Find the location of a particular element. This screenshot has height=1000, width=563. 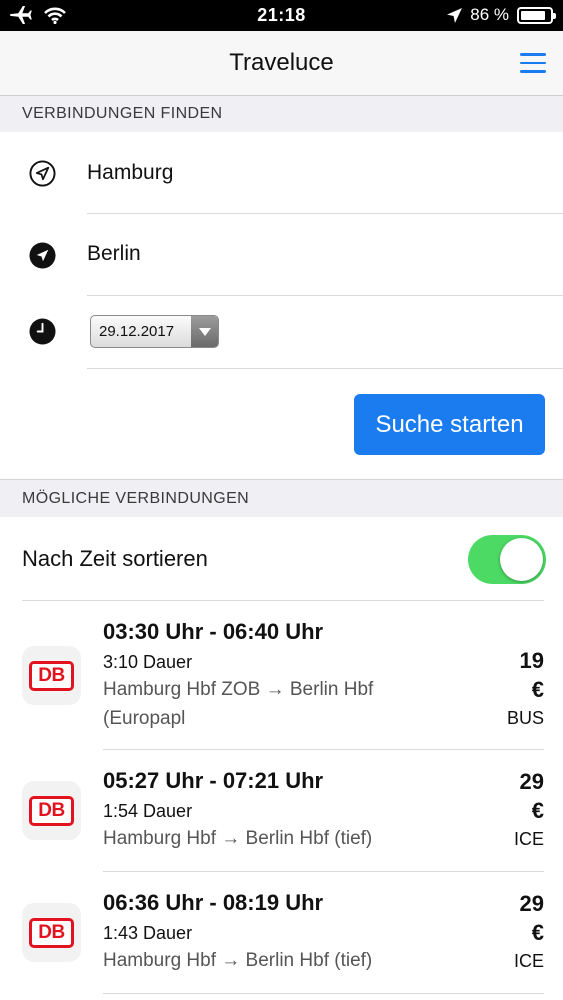

hamburger-menu-icon is located at coordinates (533, 63).